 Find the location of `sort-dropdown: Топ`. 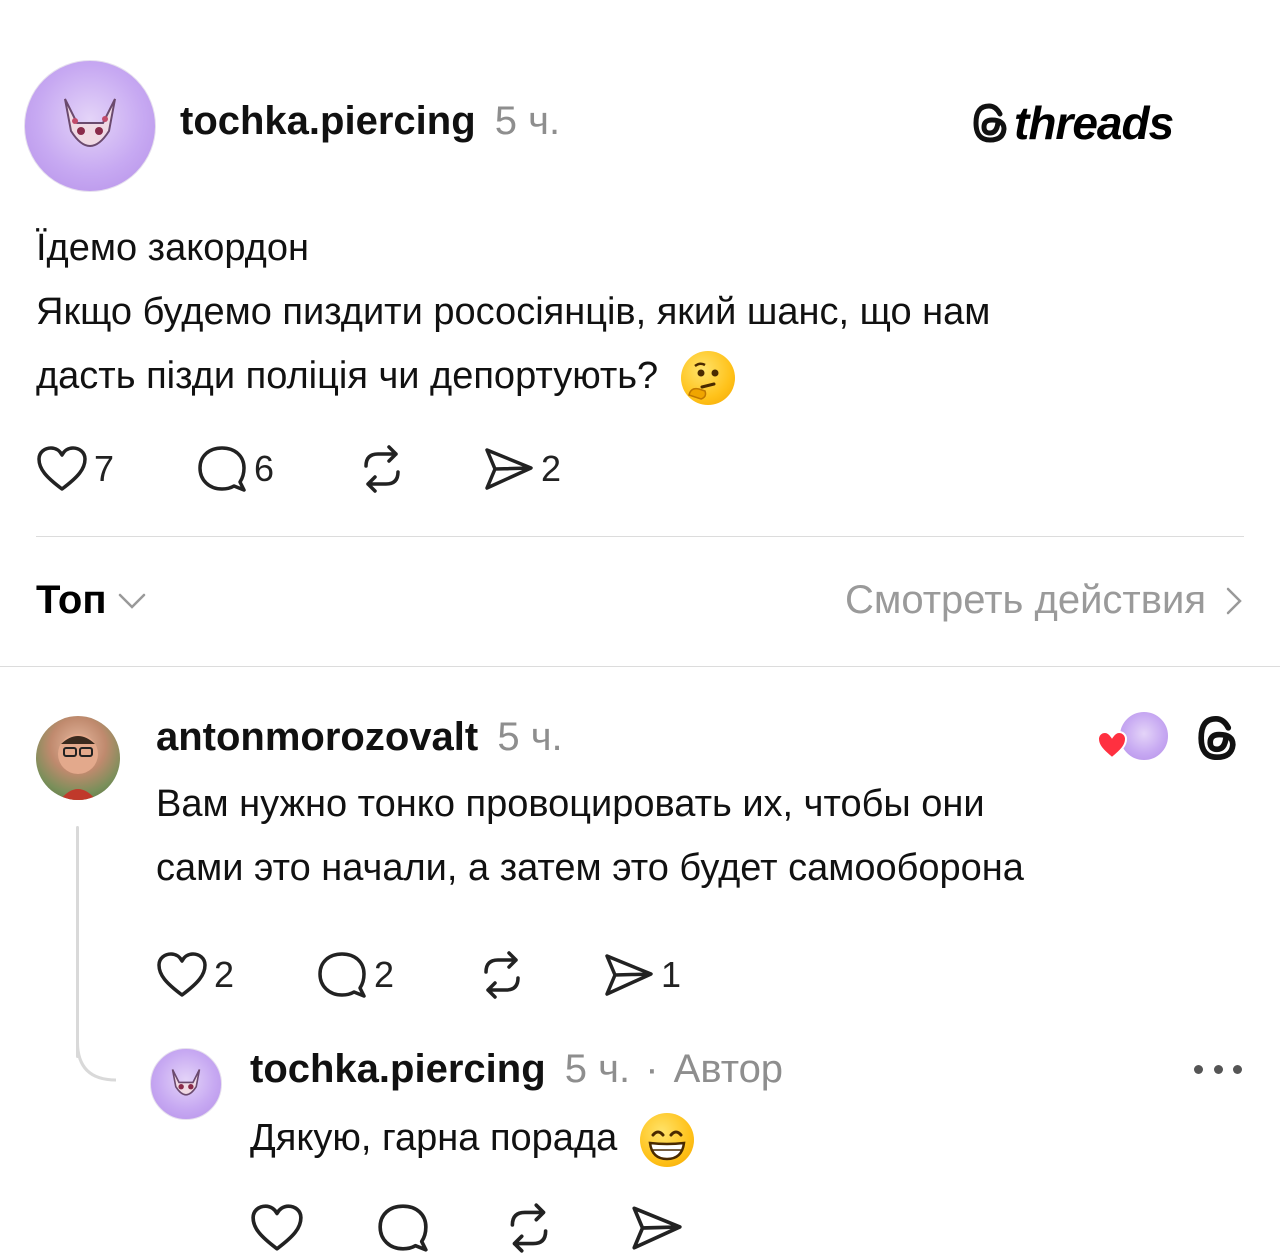

sort-dropdown: Топ is located at coordinates (91, 600).